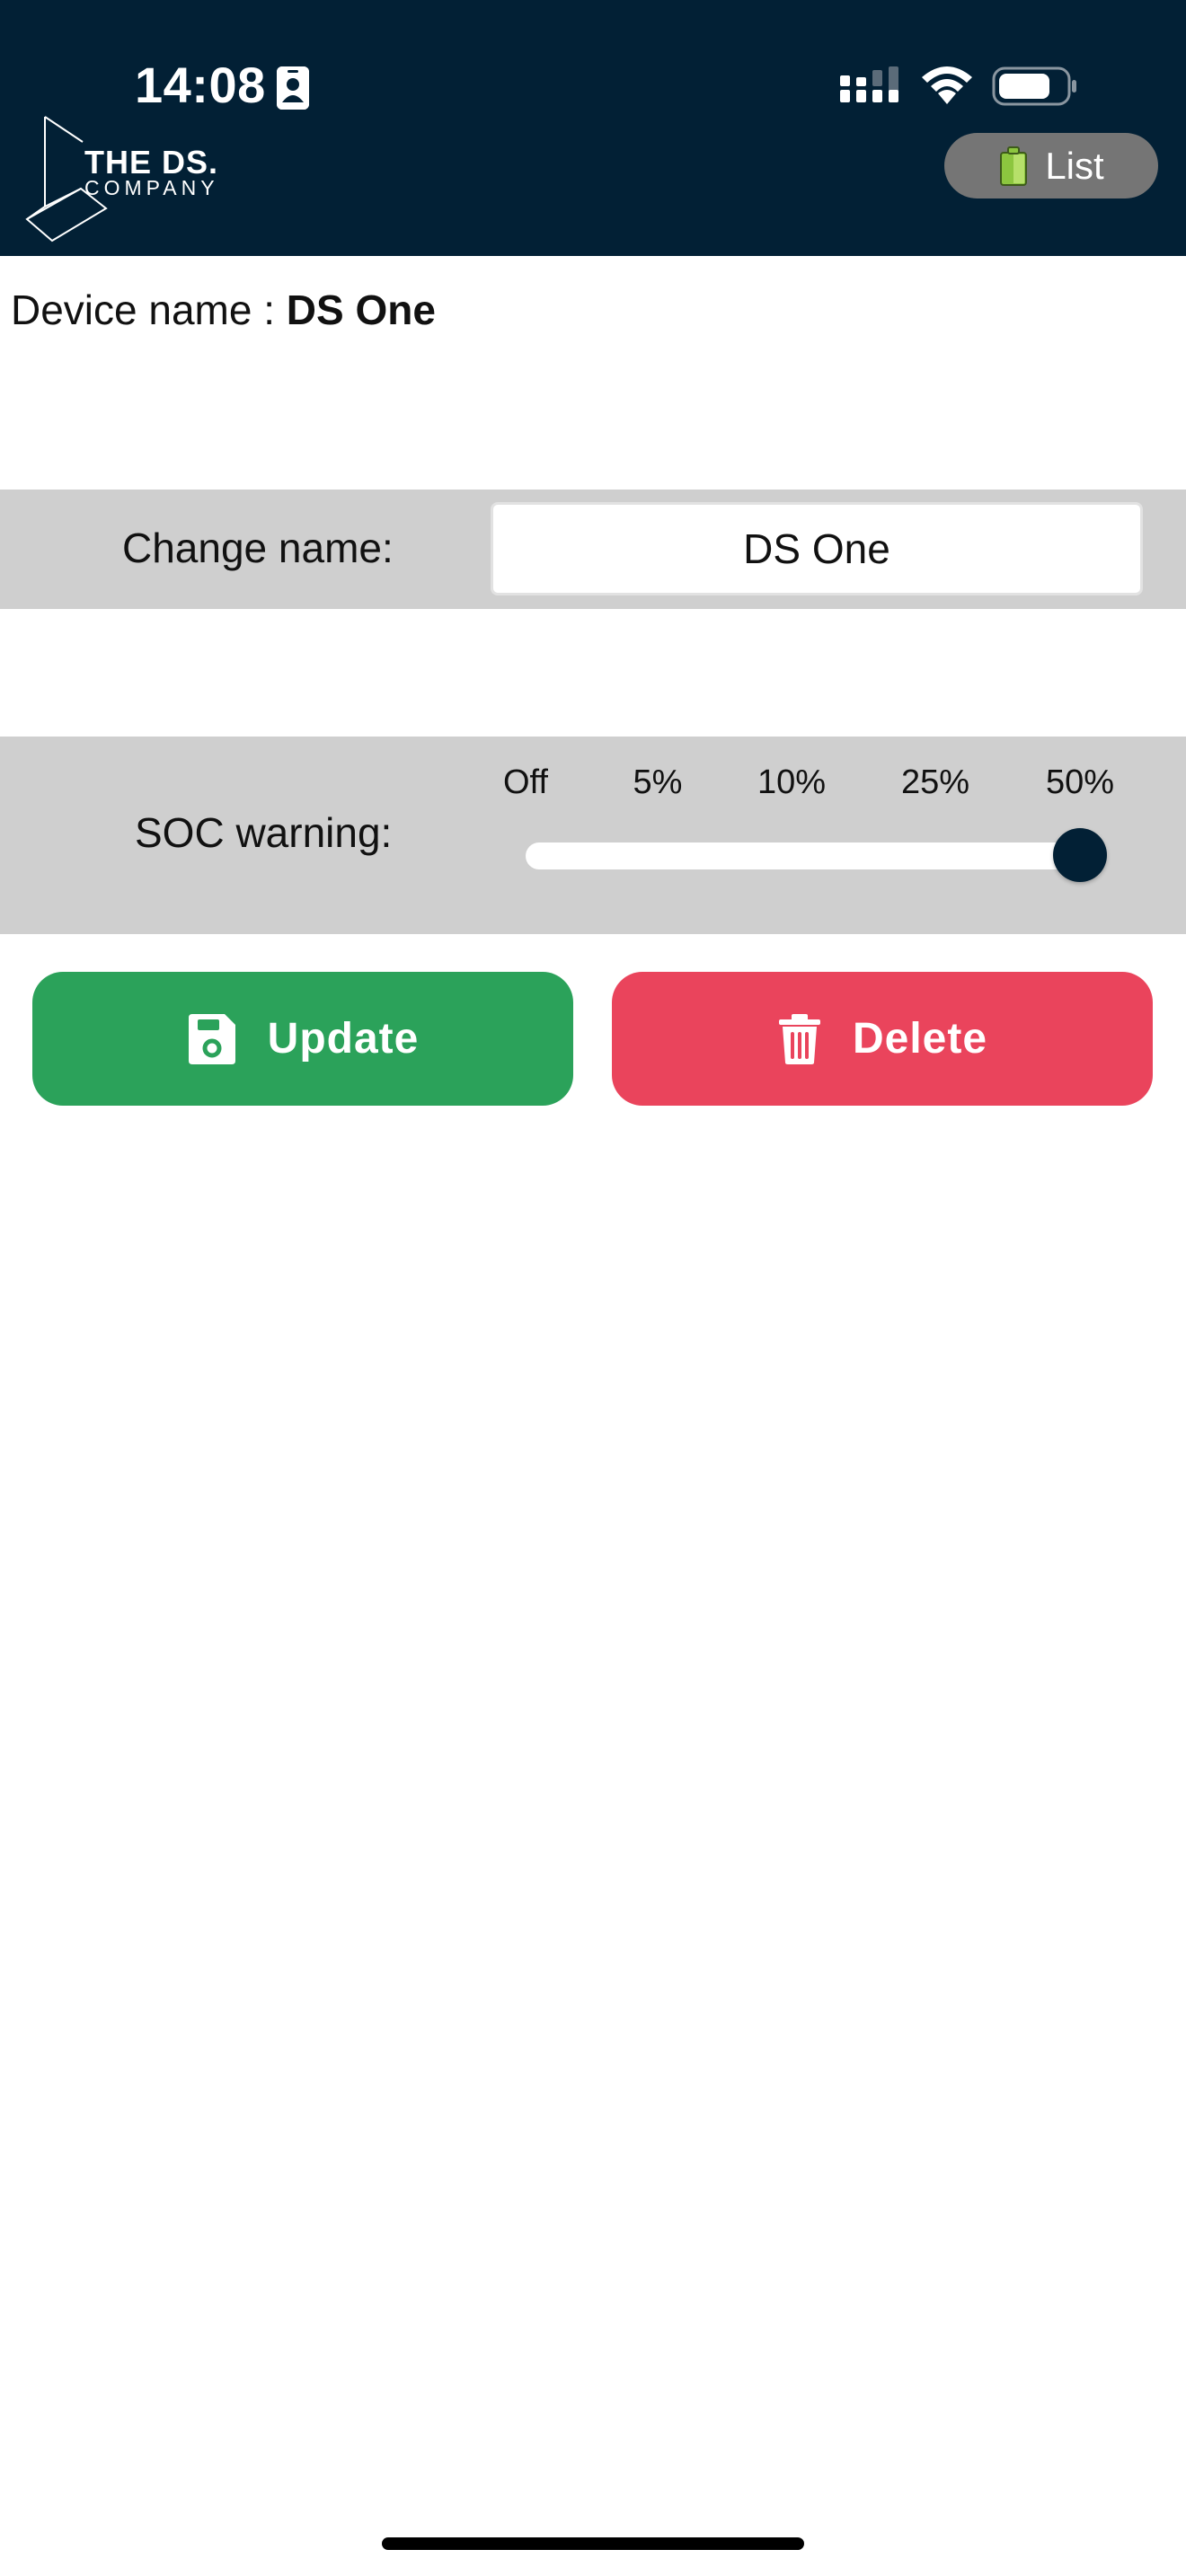  Describe the element at coordinates (593, 835) in the screenshot. I see `soc-warning-section: SOC warning: Off 5% 10% 25% 50%` at that location.